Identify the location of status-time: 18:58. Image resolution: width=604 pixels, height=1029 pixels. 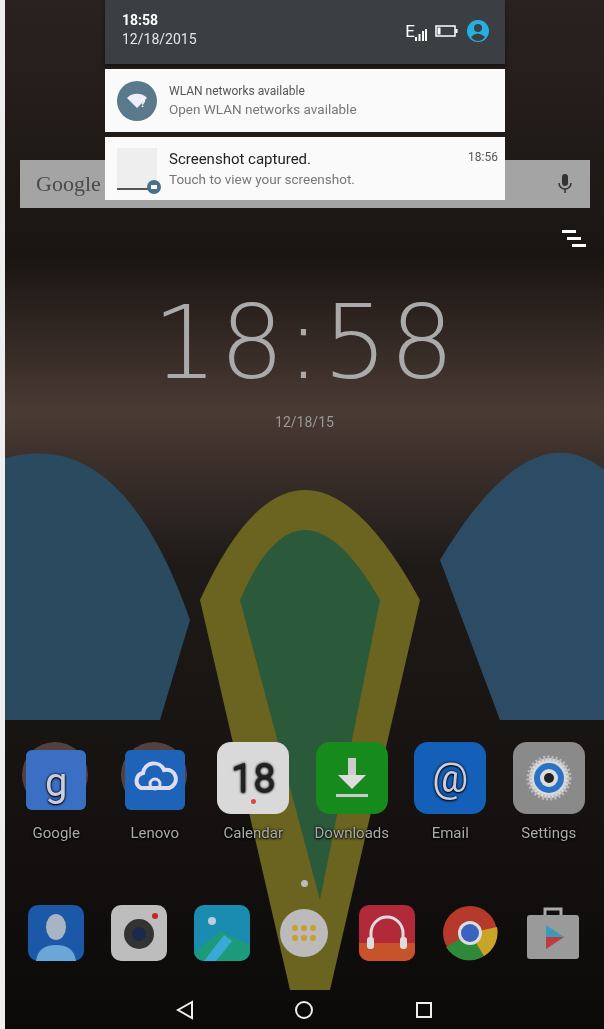
(141, 20).